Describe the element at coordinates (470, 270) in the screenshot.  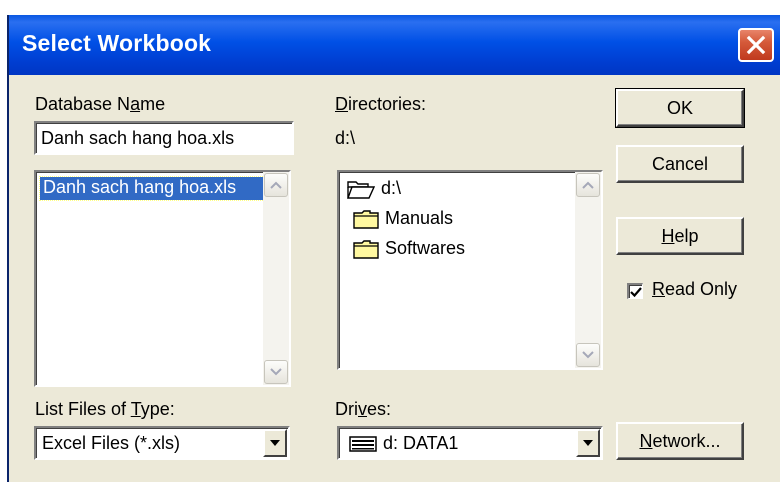
I see `directory-list: d:\ Manuals Softwares` at that location.